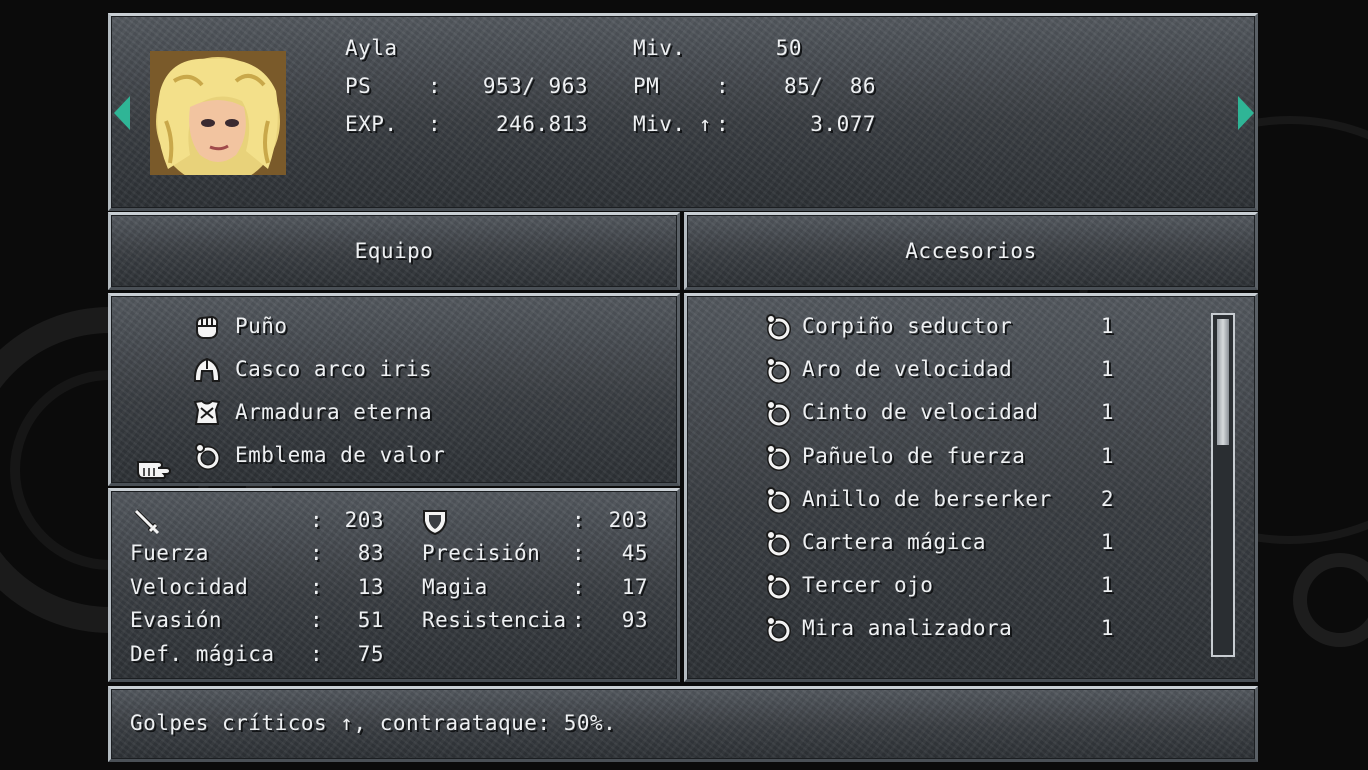  I want to click on previous-character-arrow-icon, so click(122, 113).